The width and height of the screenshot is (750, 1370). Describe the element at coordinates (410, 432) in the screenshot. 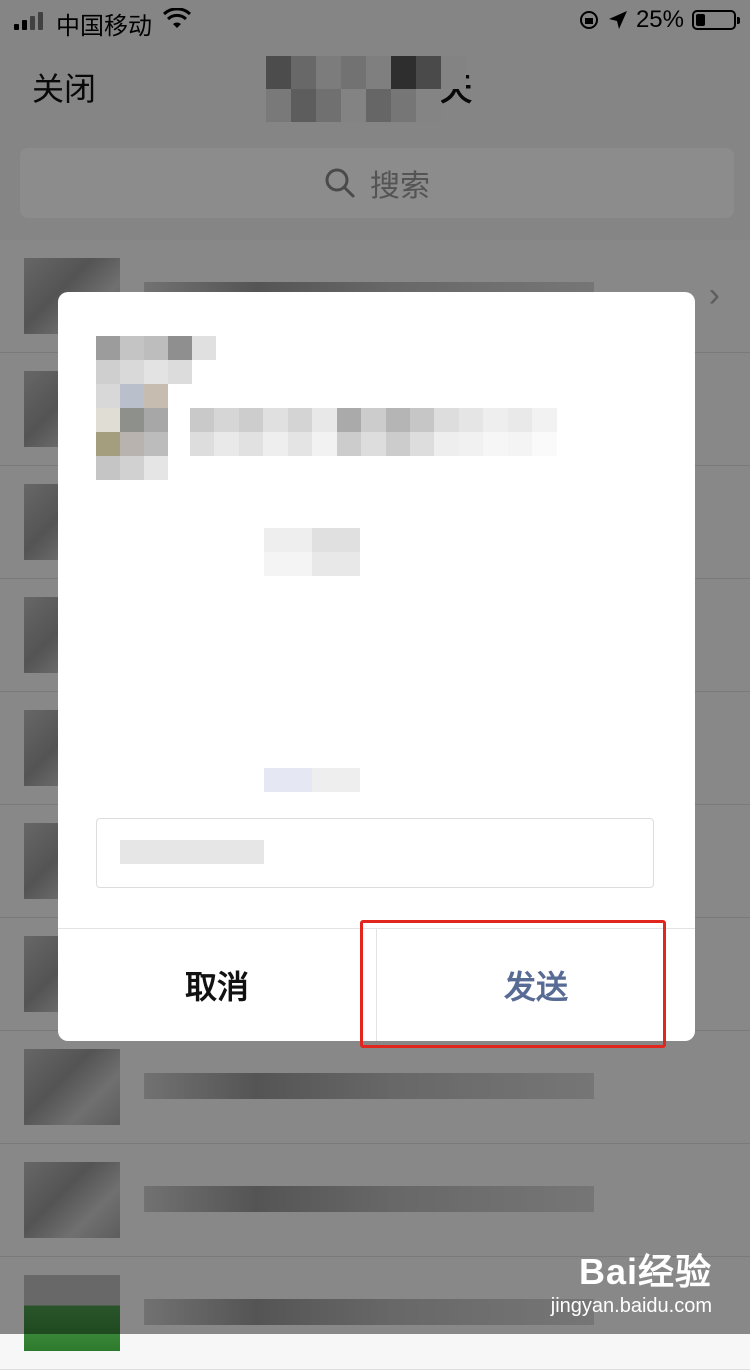

I see `recipient-name-mosaic` at that location.